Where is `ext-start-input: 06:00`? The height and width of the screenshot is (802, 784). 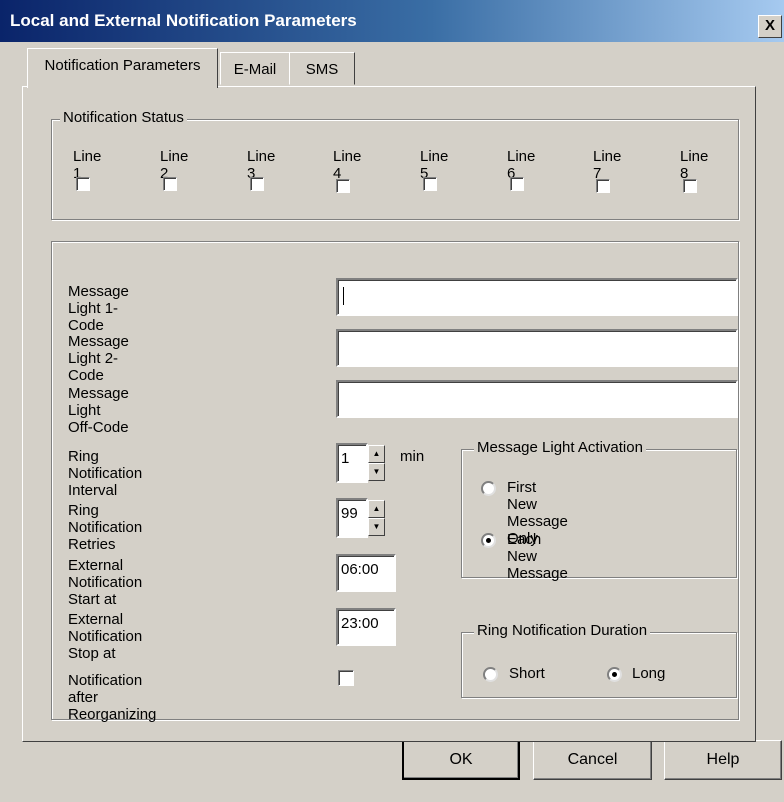
ext-start-input: 06:00 is located at coordinates (366, 573).